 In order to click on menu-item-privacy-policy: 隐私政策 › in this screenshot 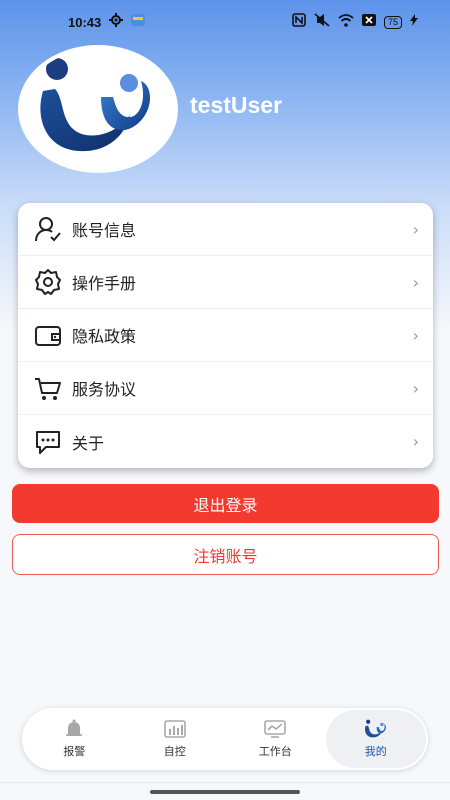, I will do `click(225, 335)`.